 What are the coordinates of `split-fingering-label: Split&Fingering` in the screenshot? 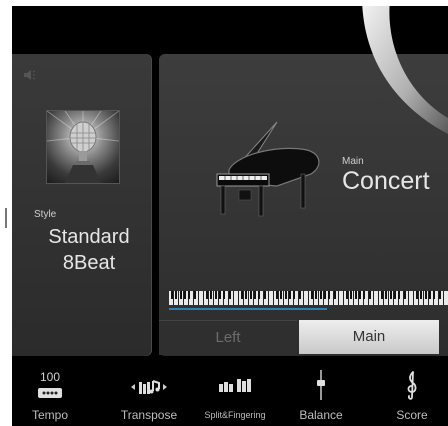 It's located at (235, 415).